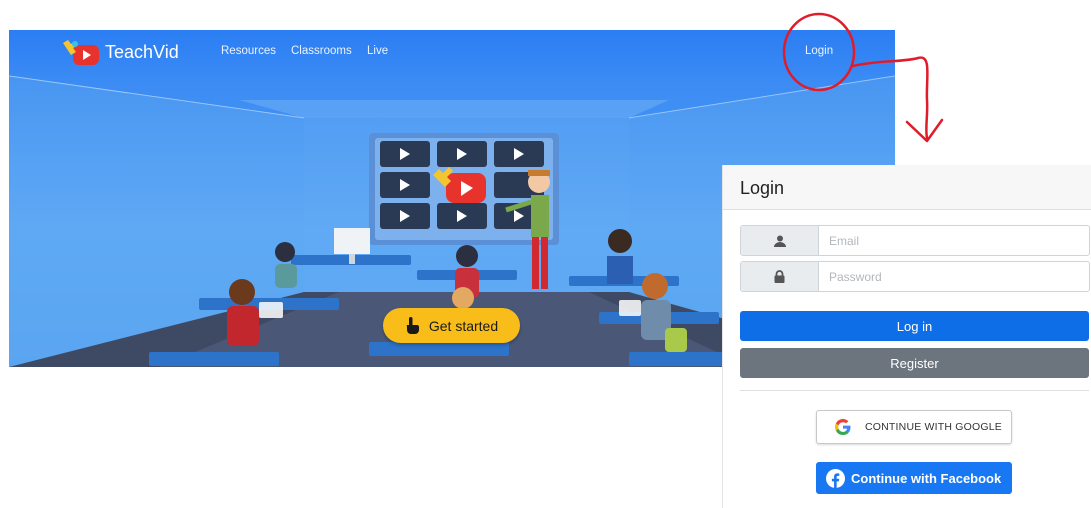 The height and width of the screenshot is (508, 1091). What do you see at coordinates (81, 53) in the screenshot?
I see `teachvid-logo-icon` at bounding box center [81, 53].